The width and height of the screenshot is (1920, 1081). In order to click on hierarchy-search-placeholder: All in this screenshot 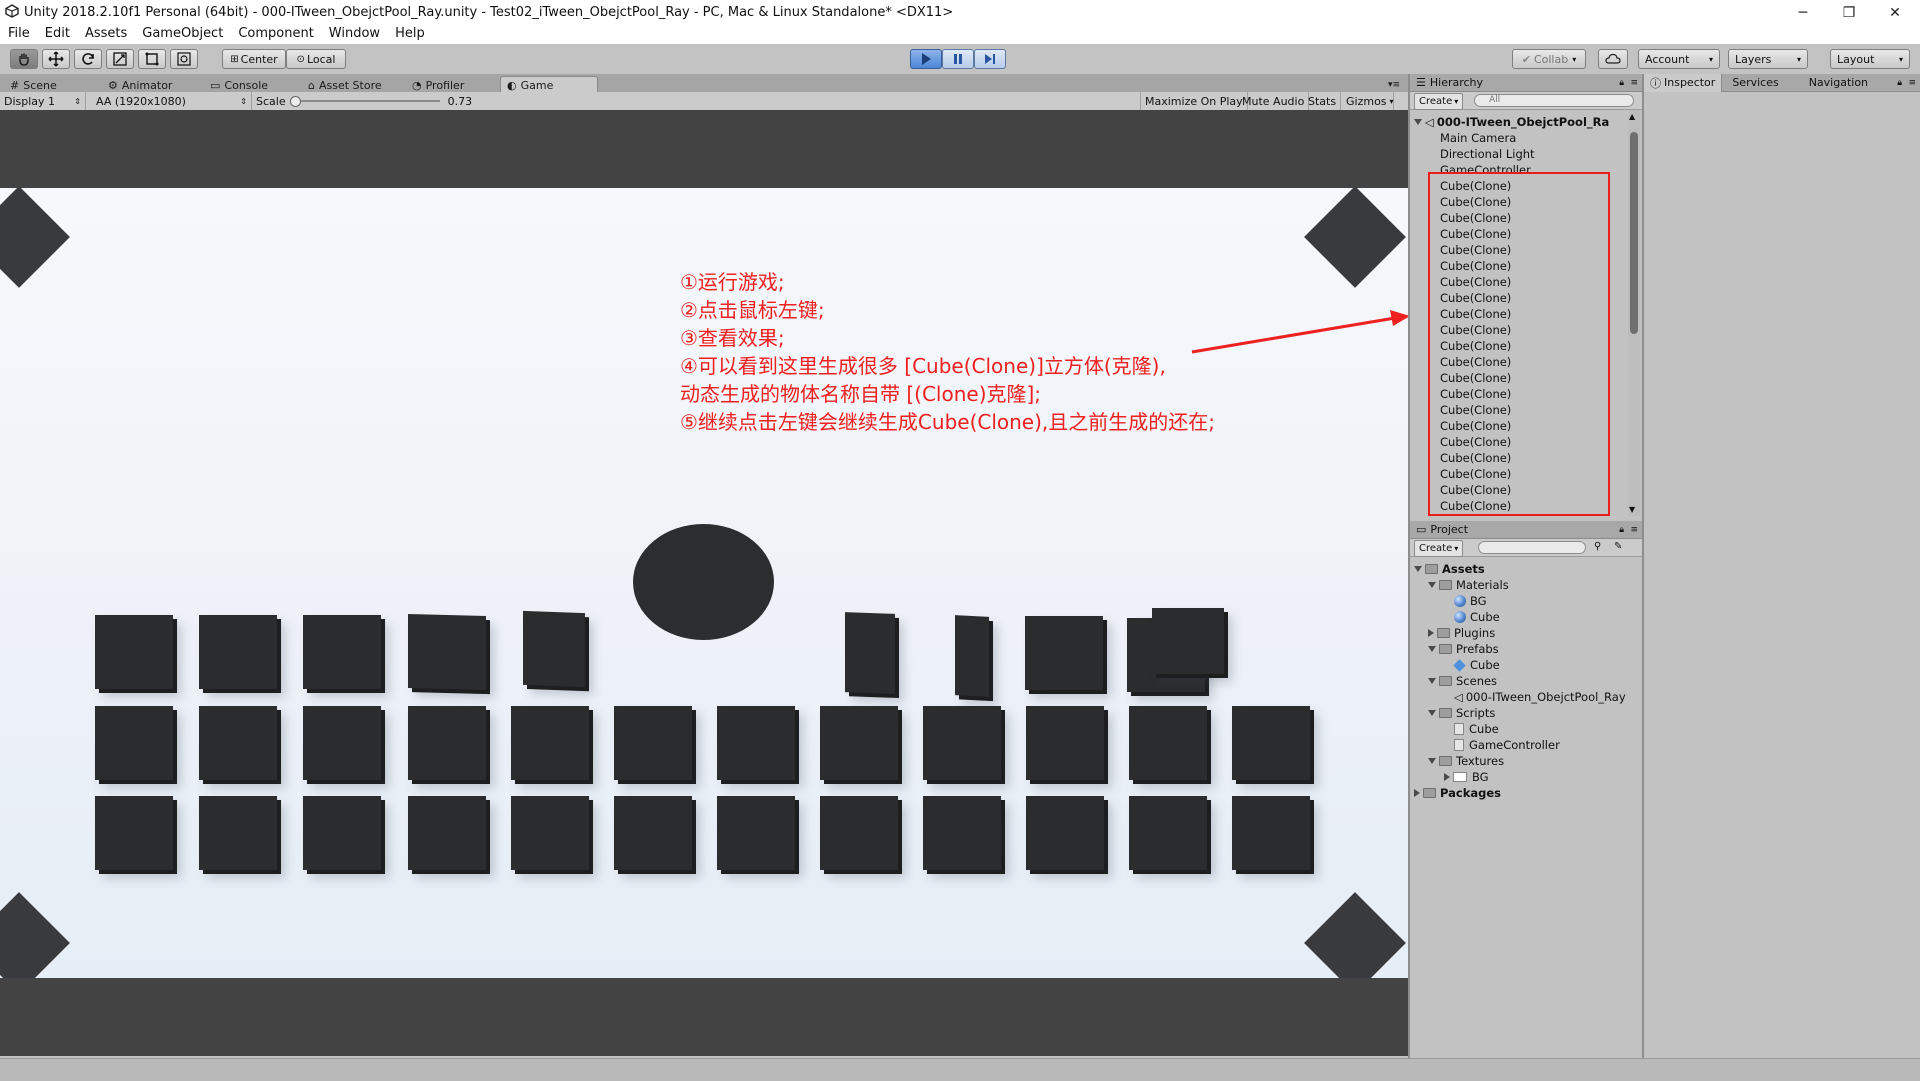, I will do `click(1495, 100)`.